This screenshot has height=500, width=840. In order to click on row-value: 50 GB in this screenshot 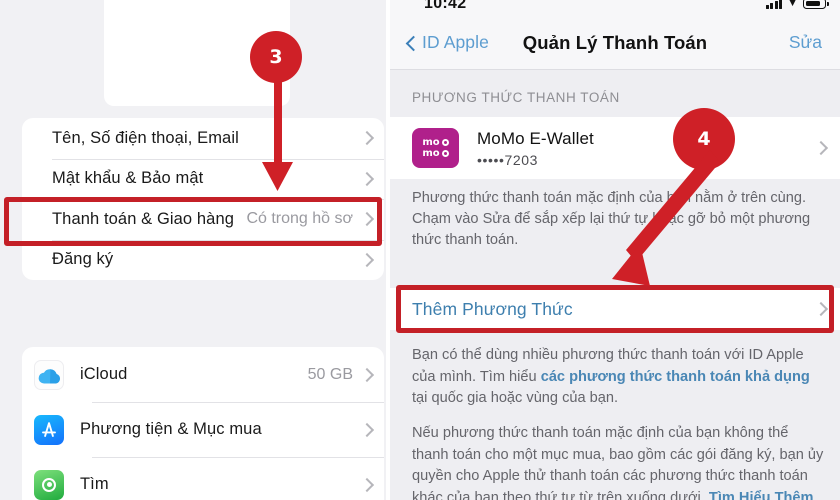, I will do `click(330, 374)`.